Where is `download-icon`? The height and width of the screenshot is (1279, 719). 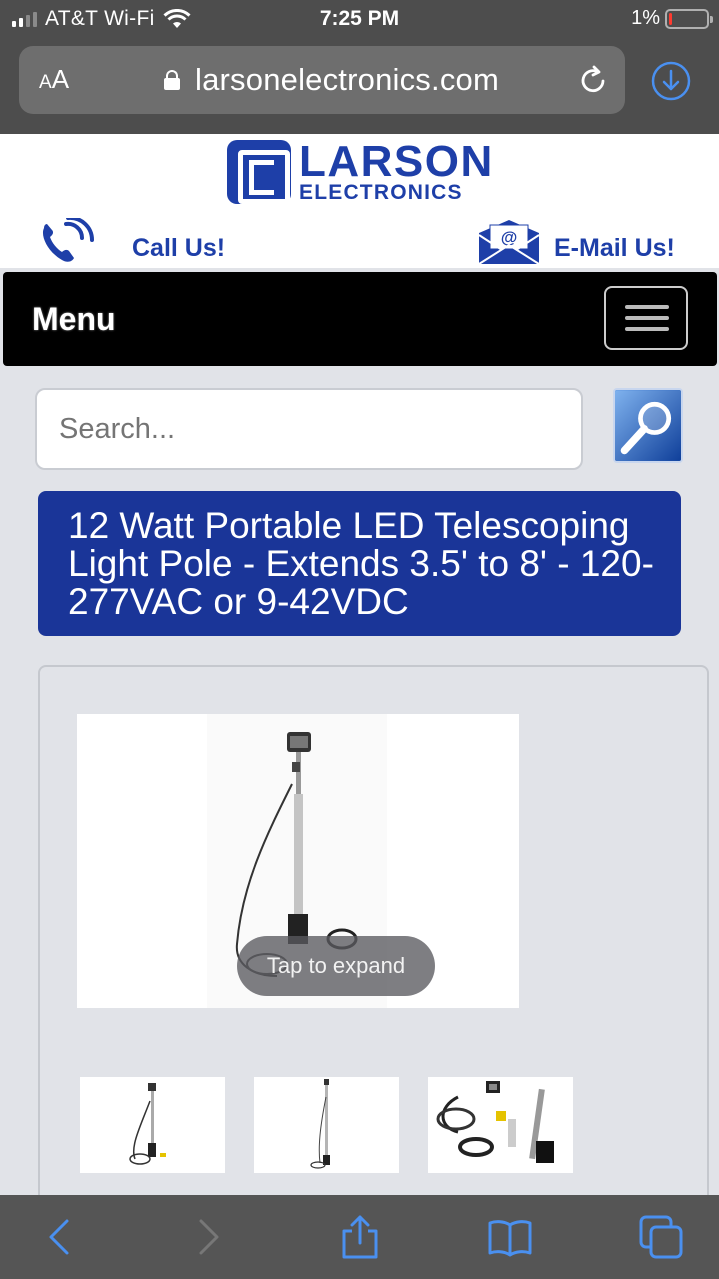
download-icon is located at coordinates (671, 81).